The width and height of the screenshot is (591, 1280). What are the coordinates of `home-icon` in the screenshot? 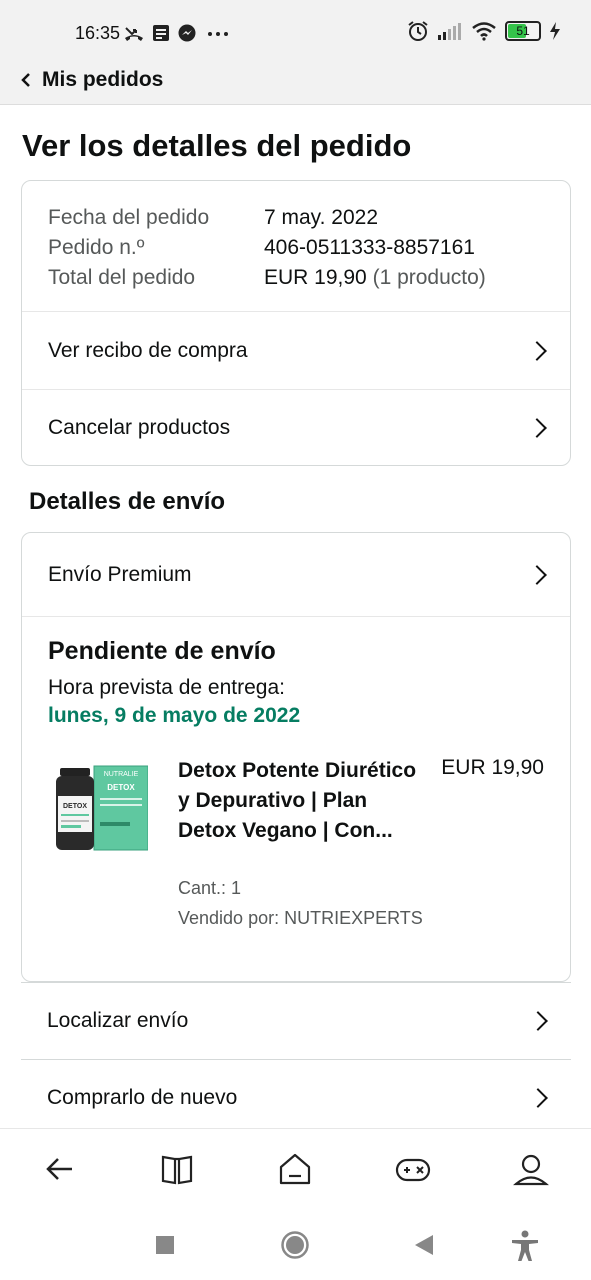 It's located at (295, 1169).